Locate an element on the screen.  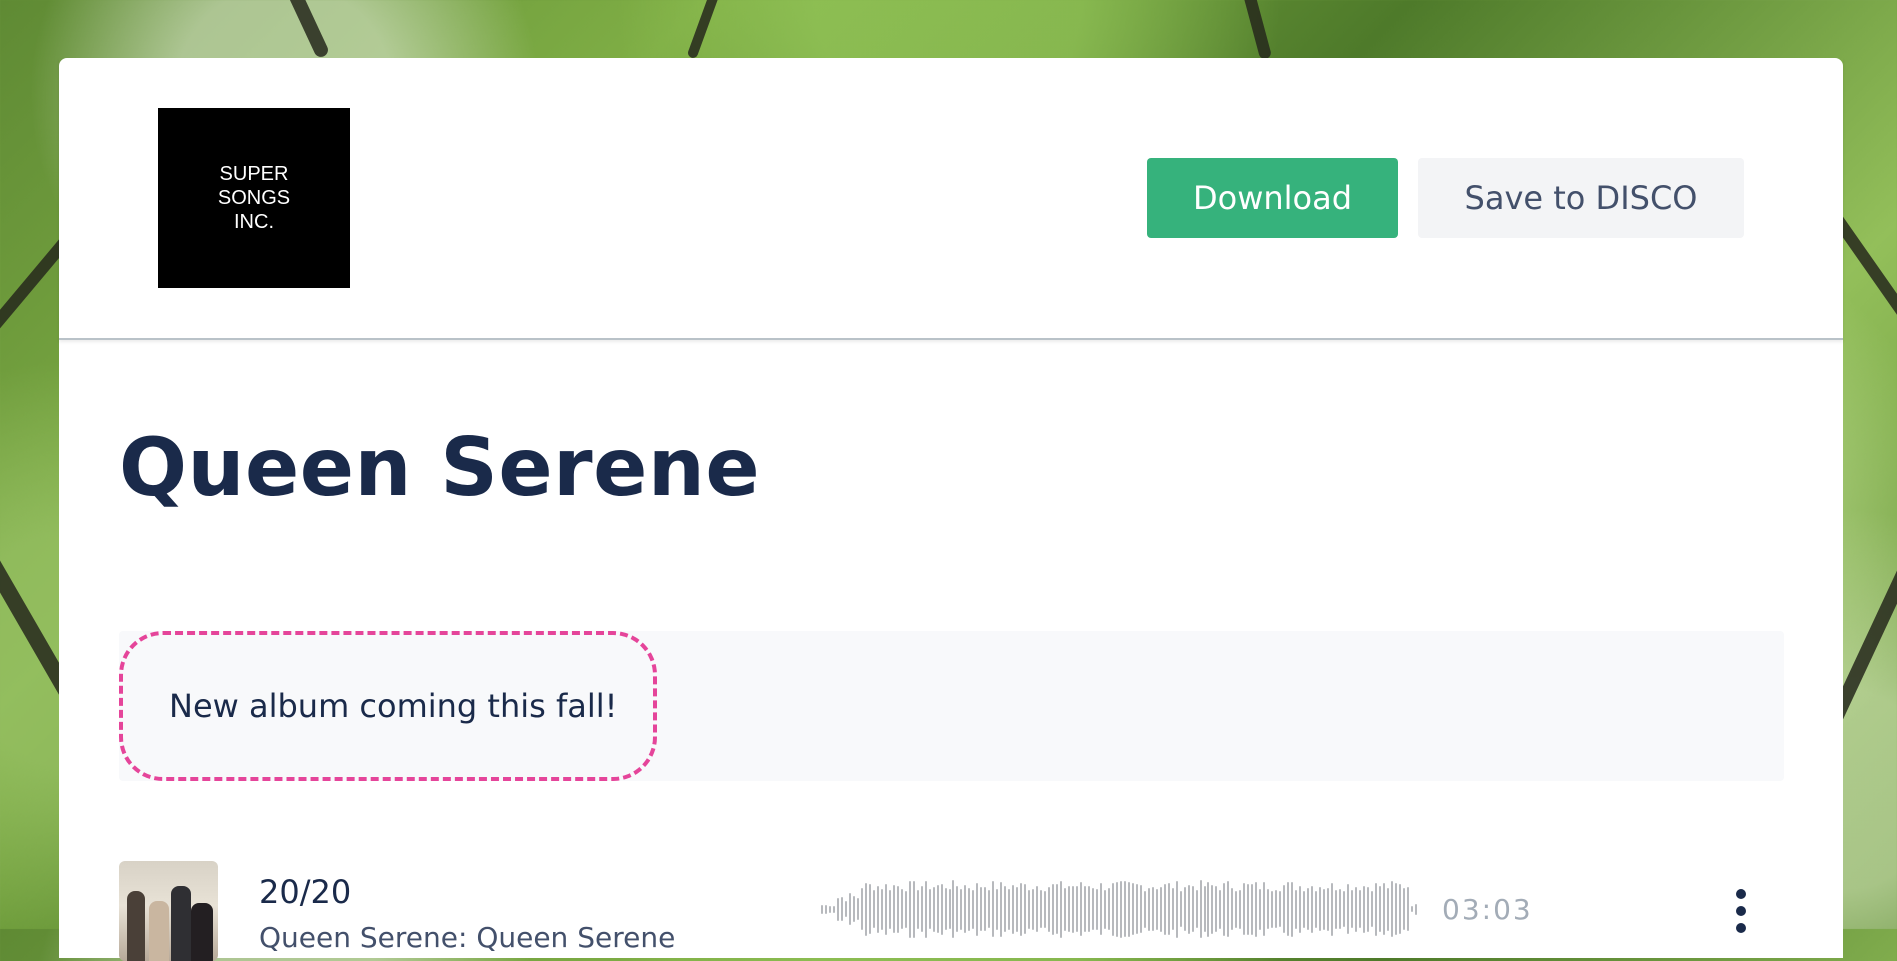
track-row: 20/20 Queen Serene: Queen Serene 03:03 is located at coordinates (951, 911).